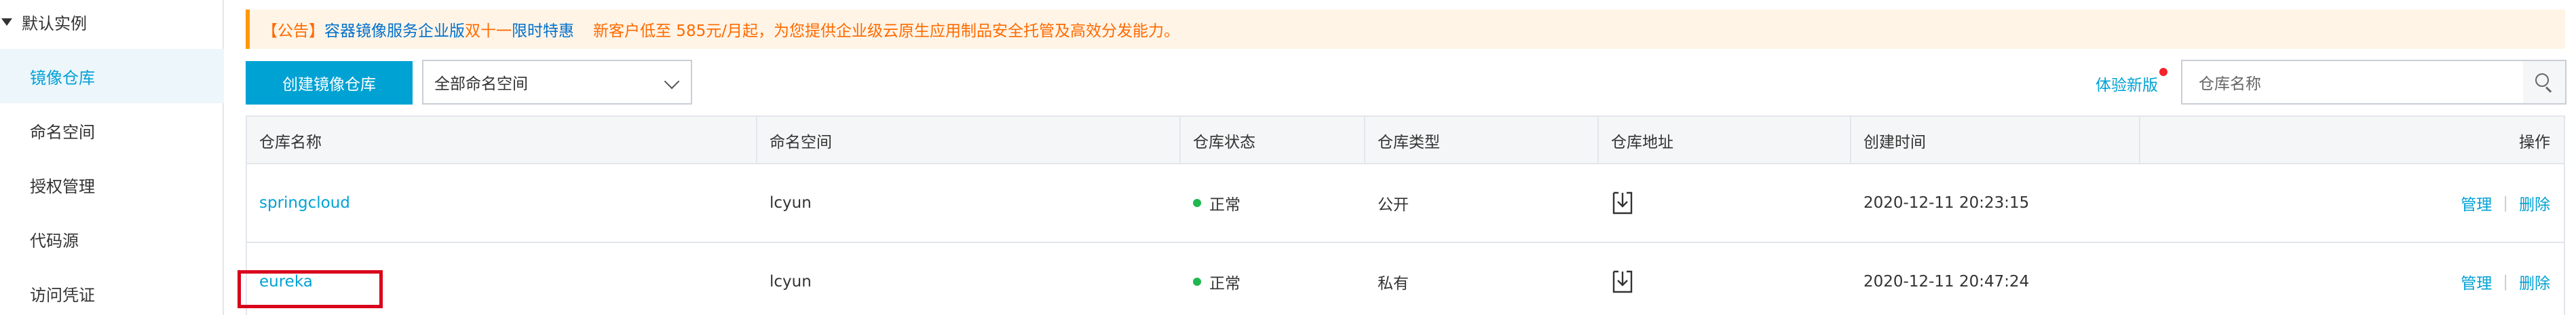  I want to click on search-icon, so click(2544, 83).